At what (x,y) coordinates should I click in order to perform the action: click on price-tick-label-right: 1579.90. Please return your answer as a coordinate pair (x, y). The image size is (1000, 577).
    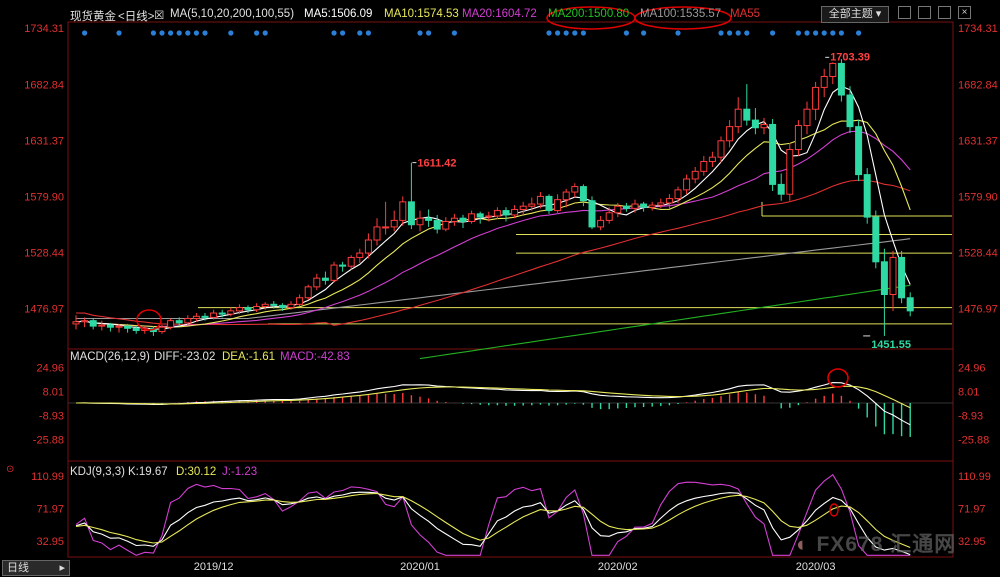
    Looking at the image, I should click on (978, 198).